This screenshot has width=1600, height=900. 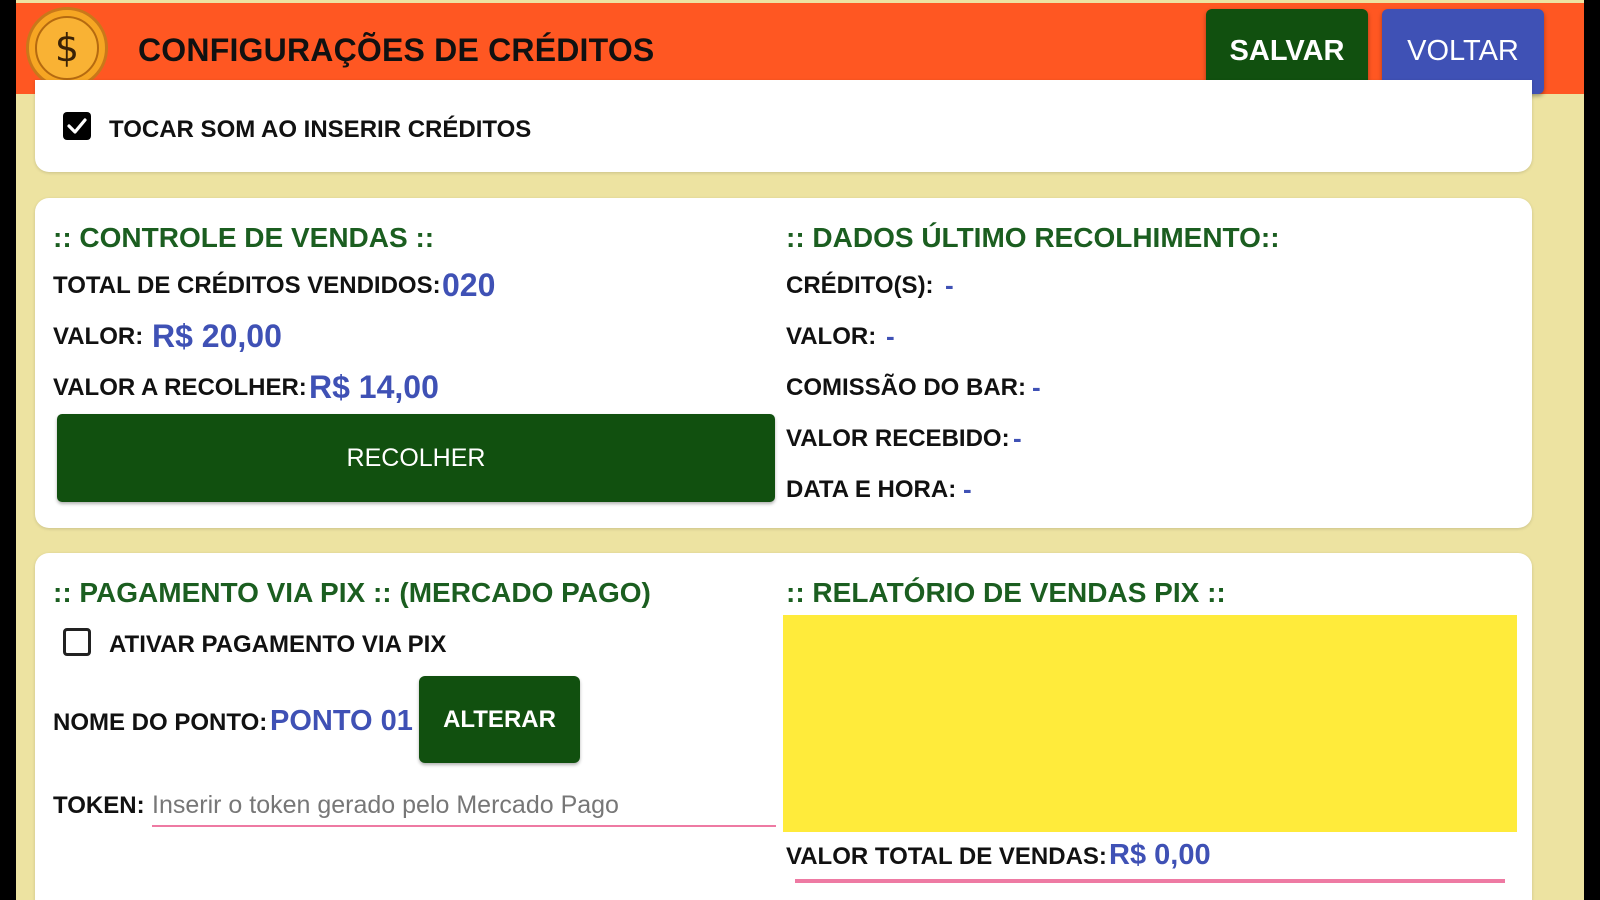 I want to click on pix-report-area, so click(x=1150, y=723).